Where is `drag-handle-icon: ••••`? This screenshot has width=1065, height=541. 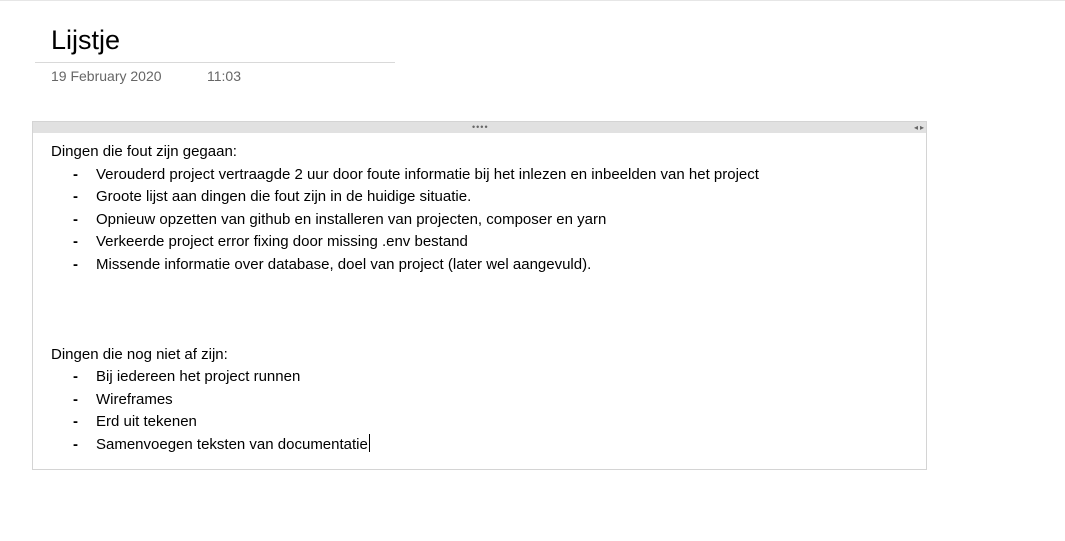 drag-handle-icon: •••• is located at coordinates (480, 127).